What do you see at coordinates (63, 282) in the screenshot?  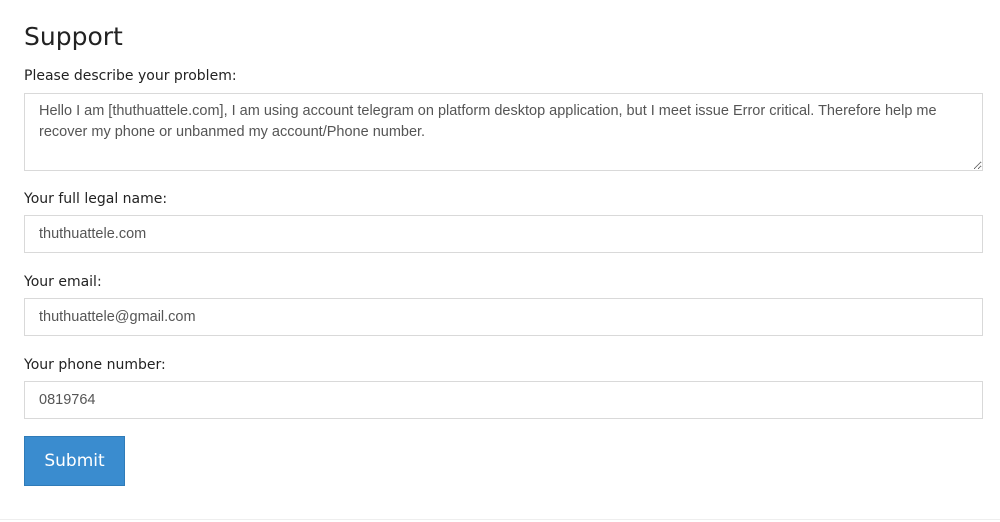 I see `email-label: Your email:` at bounding box center [63, 282].